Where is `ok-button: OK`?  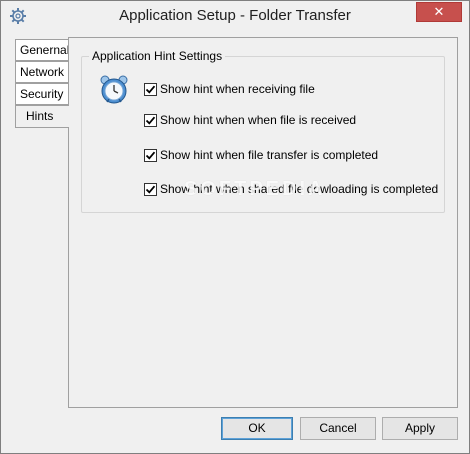
ok-button: OK is located at coordinates (257, 428).